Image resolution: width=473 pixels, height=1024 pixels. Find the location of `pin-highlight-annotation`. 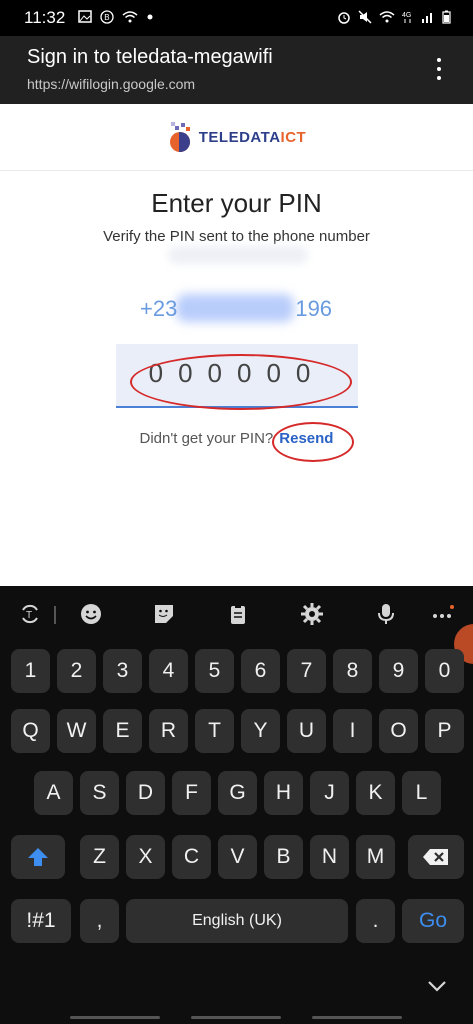

pin-highlight-annotation is located at coordinates (241, 382).